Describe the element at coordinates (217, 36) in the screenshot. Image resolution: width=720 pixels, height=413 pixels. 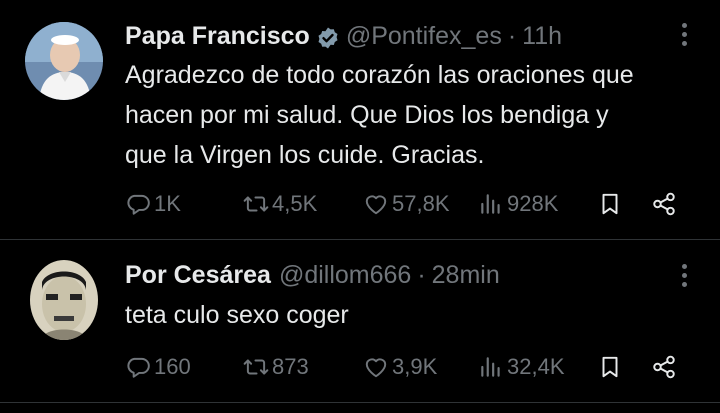
I see `author-name: Papa Francisco` at that location.